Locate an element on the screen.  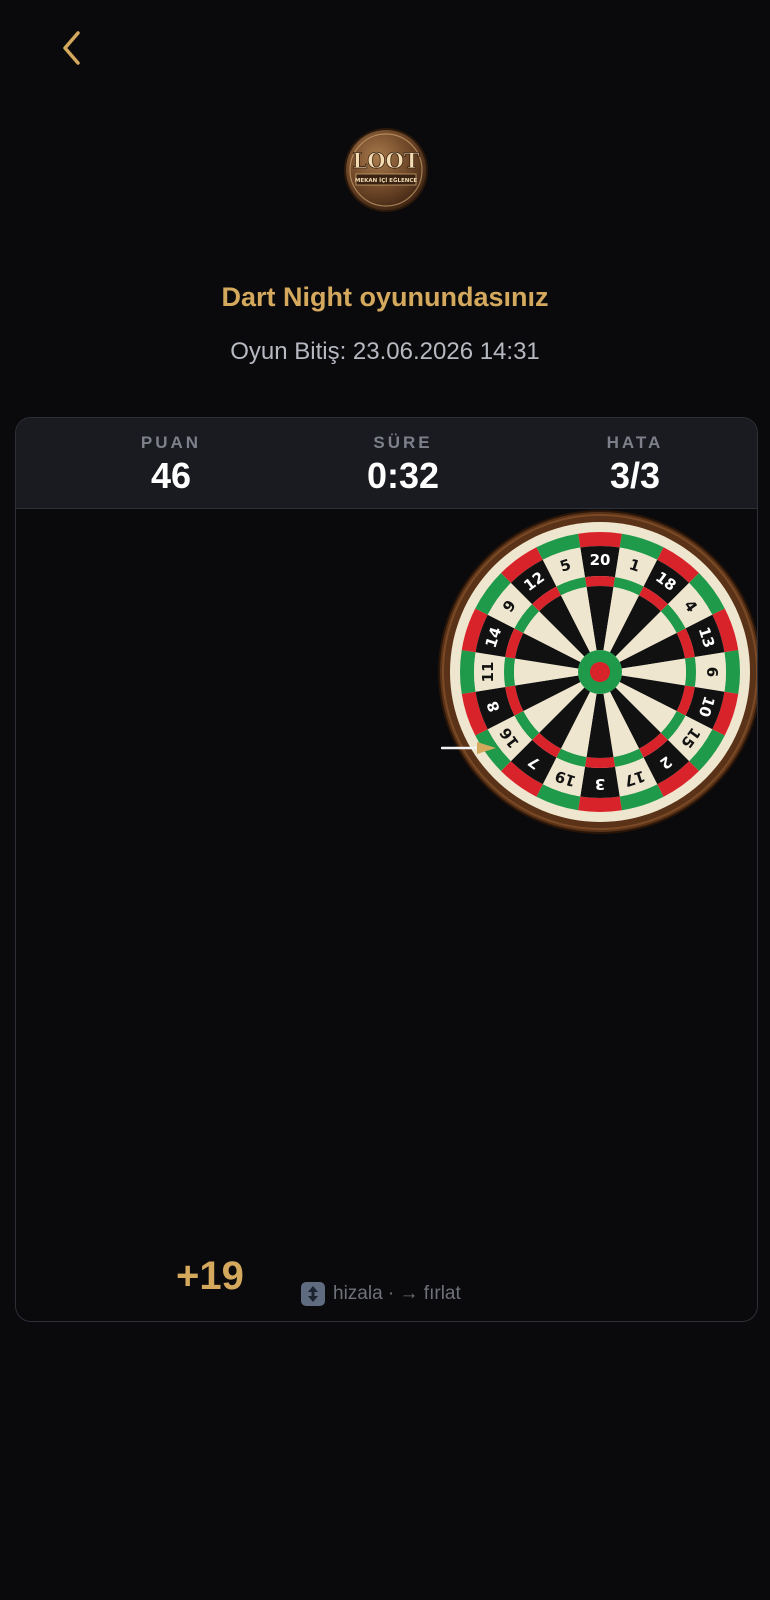
stats-bar: PUAN 46 SÜRE 0:32 HATA 3/3 is located at coordinates (386, 463).